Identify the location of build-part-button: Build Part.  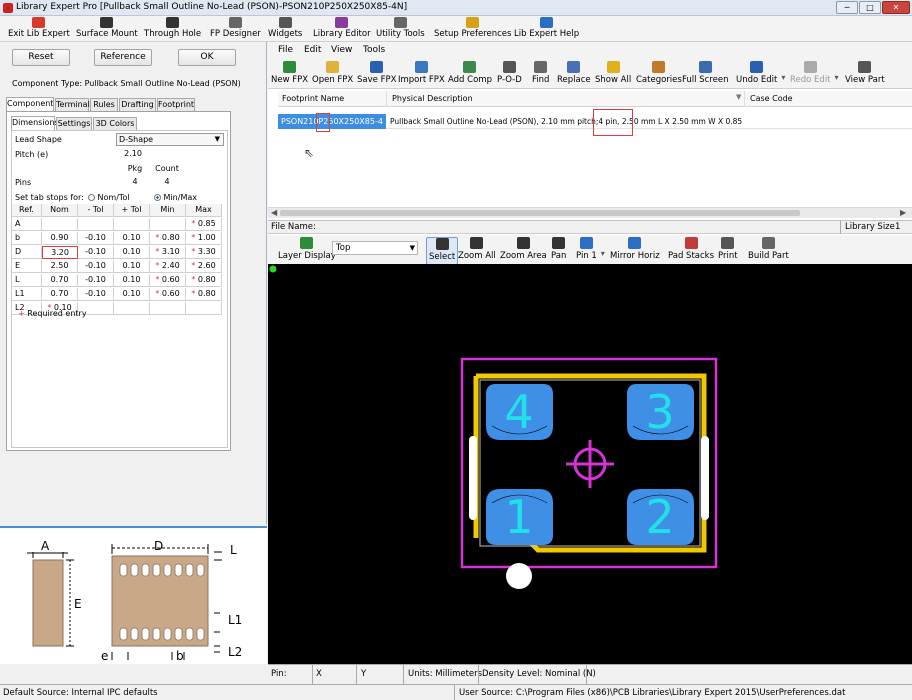
(768, 251).